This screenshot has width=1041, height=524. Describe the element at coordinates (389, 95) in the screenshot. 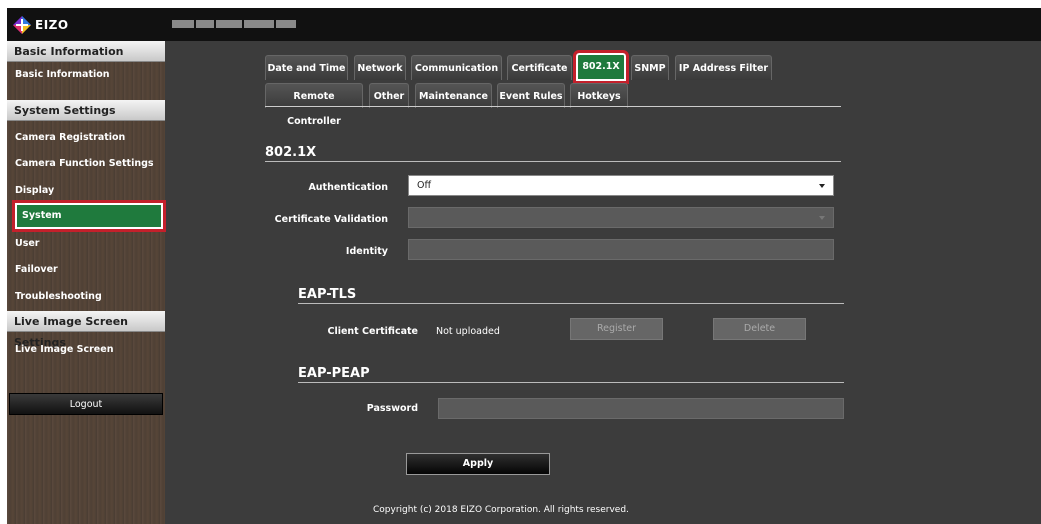

I see `tab-other: Other` at that location.